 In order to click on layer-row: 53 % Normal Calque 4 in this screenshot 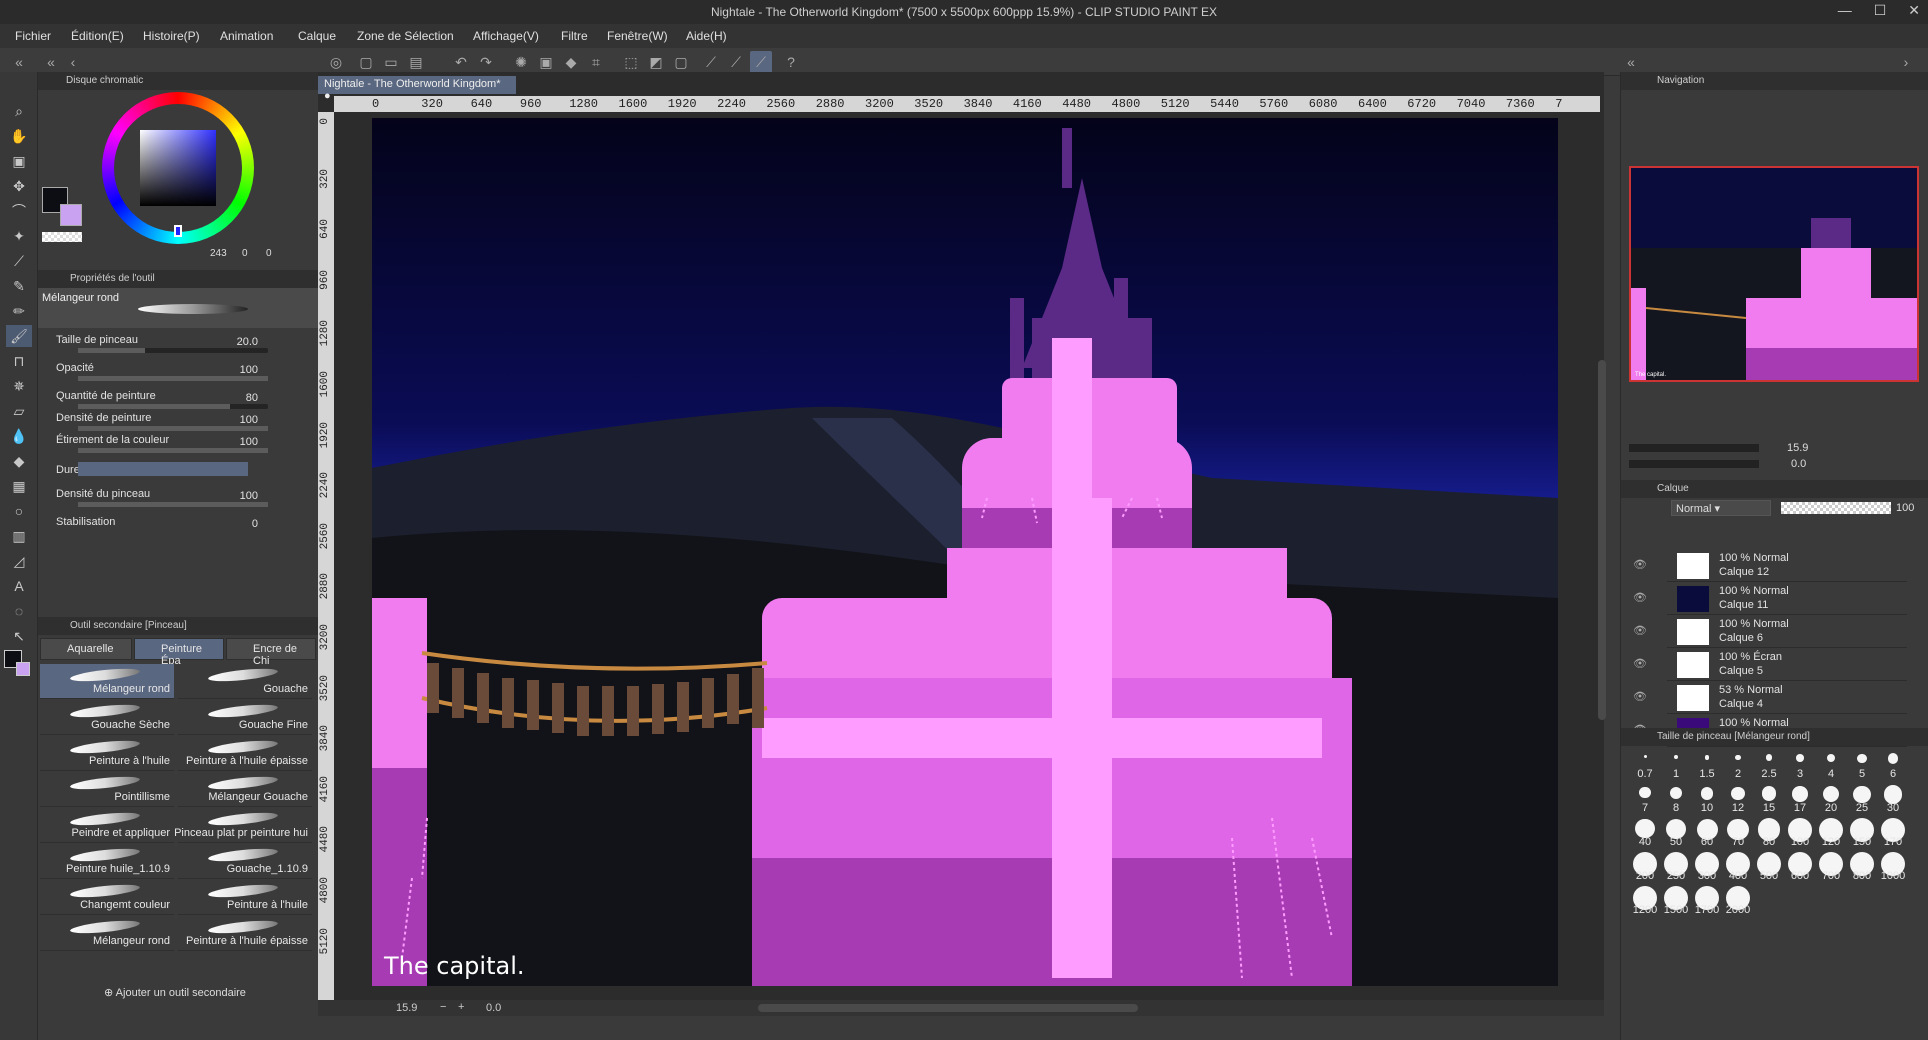, I will do `click(1787, 698)`.